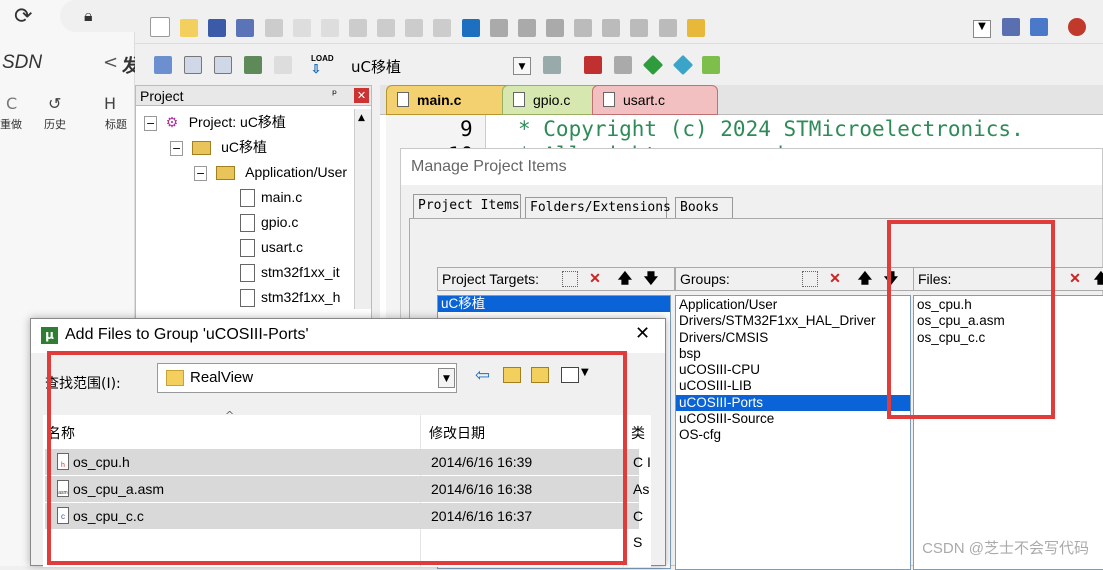  What do you see at coordinates (498, 28) in the screenshot?
I see `bookmark-prev-icon` at bounding box center [498, 28].